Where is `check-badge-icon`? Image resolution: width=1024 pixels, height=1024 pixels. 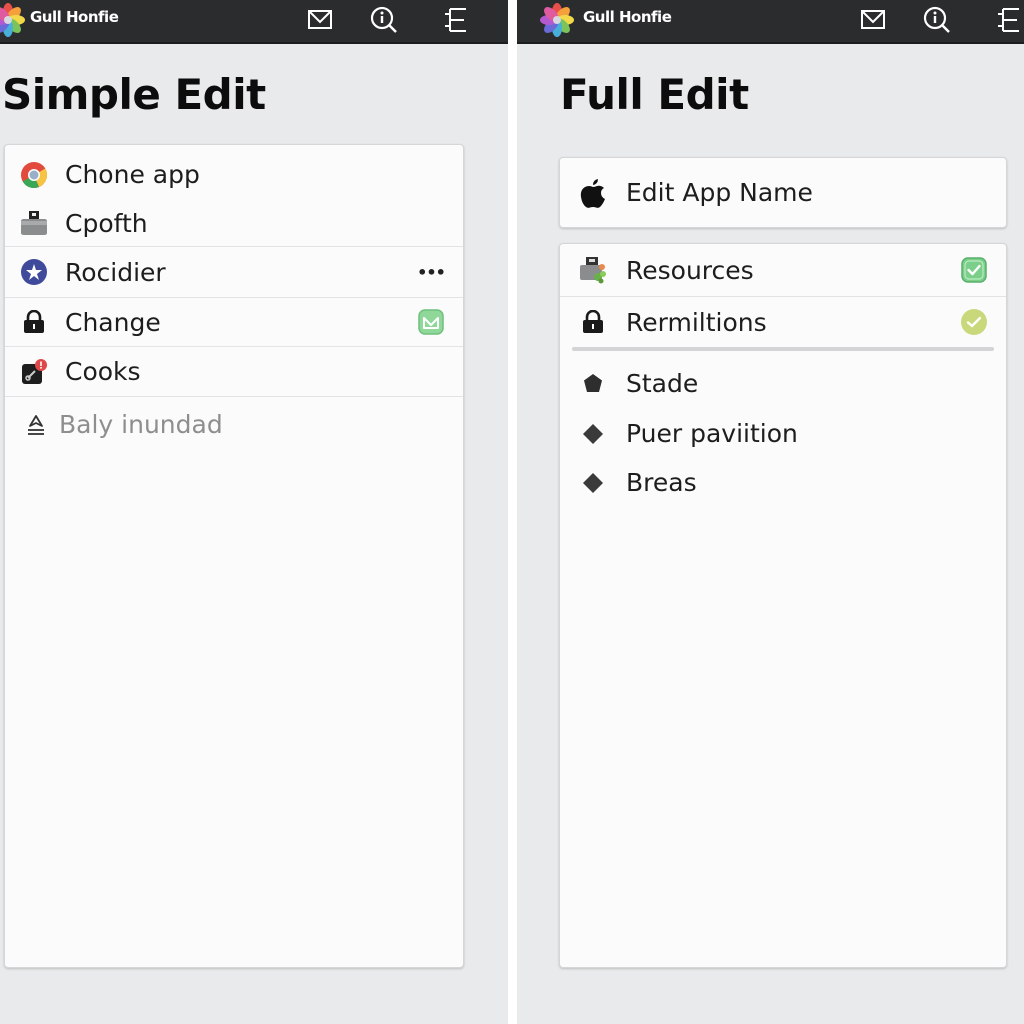
check-badge-icon is located at coordinates (431, 322).